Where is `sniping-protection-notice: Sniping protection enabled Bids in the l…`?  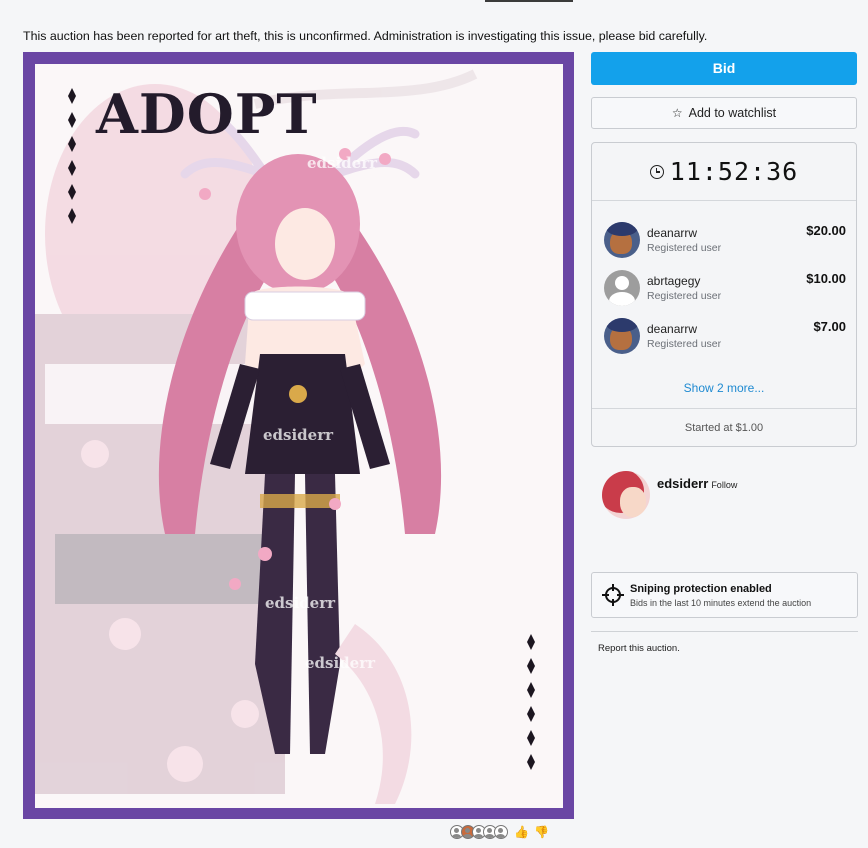
sniping-protection-notice: Sniping protection enabled Bids in the l… is located at coordinates (724, 595).